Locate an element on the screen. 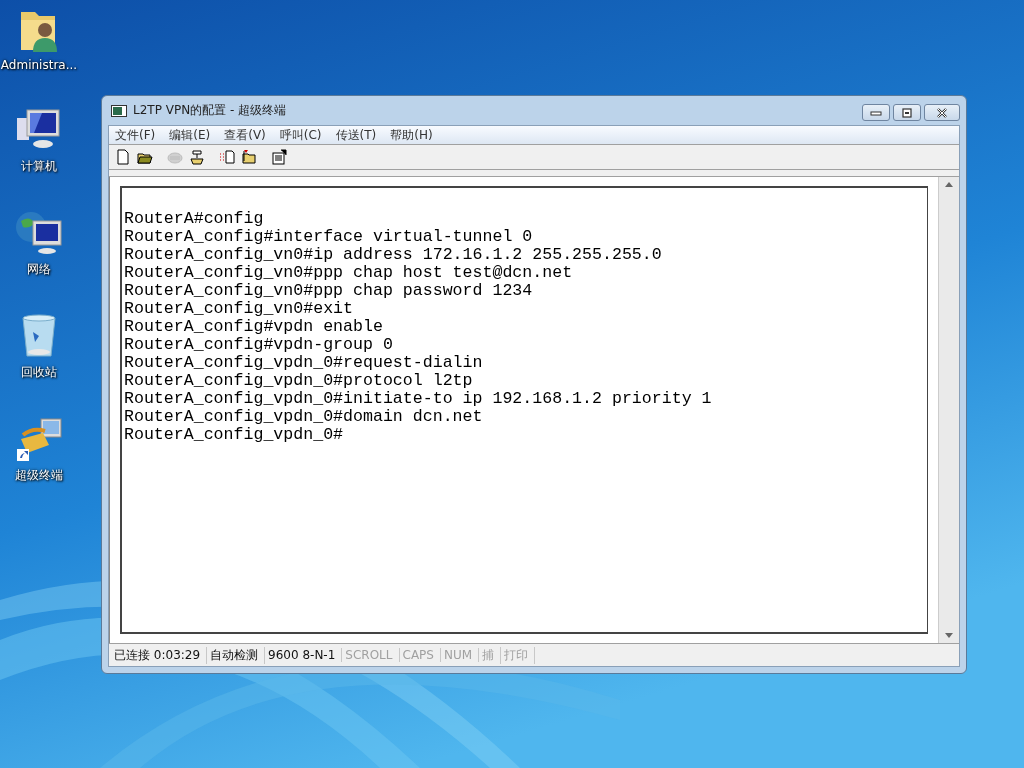 This screenshot has height=768, width=1024. close-icon is located at coordinates (942, 112).